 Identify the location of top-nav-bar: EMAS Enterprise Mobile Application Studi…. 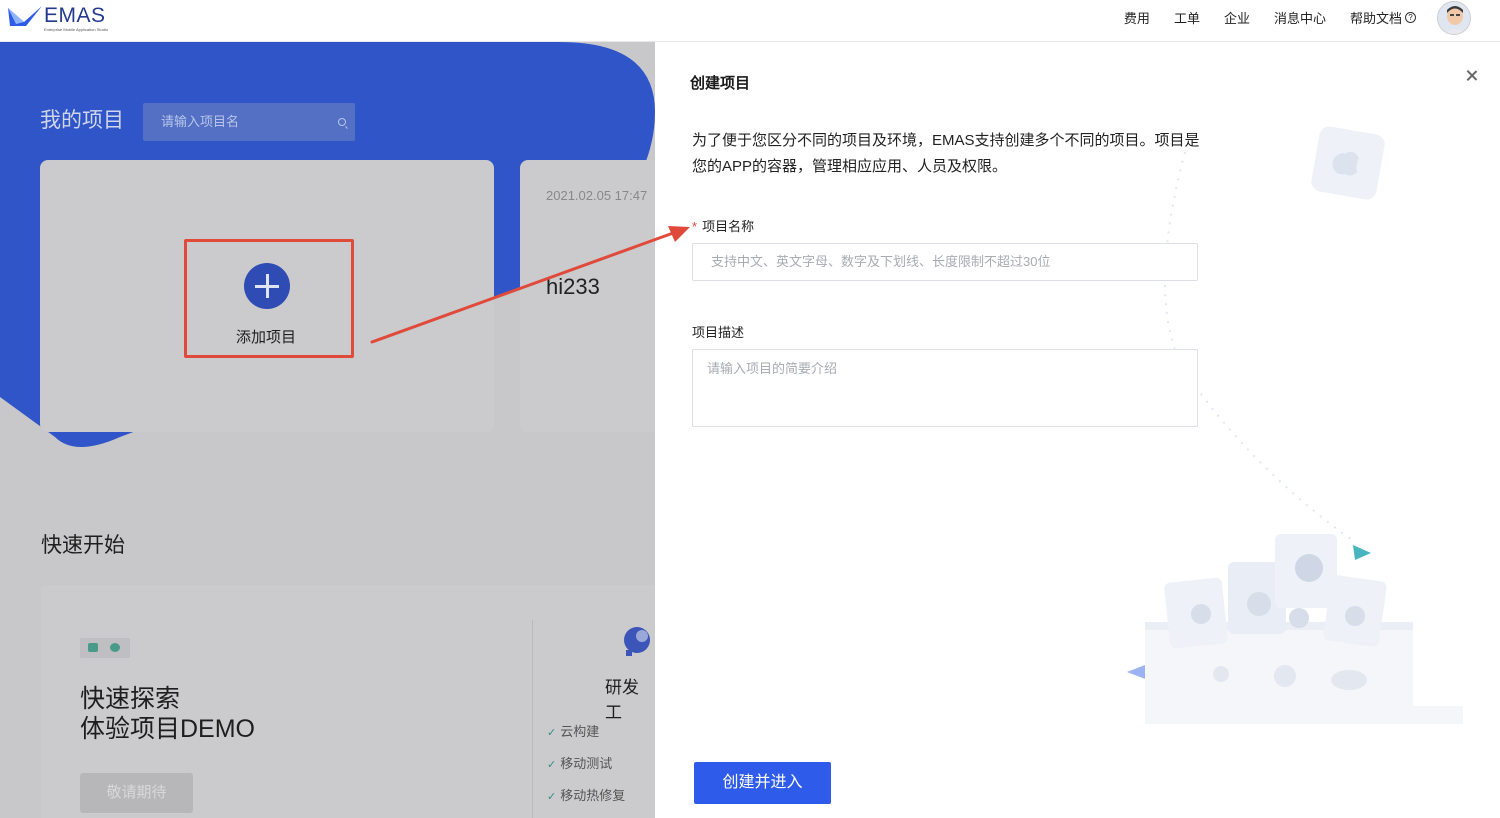
(750, 21).